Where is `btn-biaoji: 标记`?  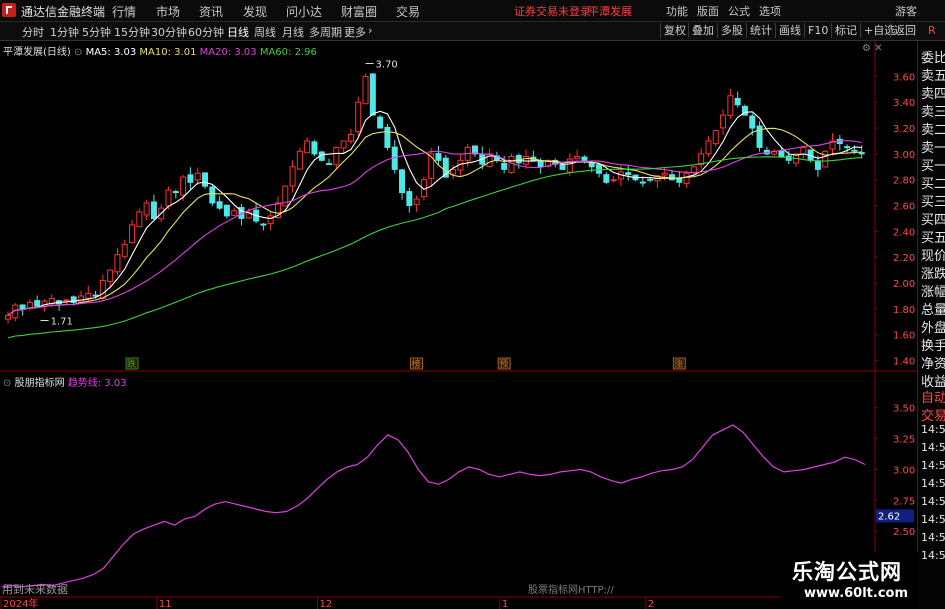 btn-biaoji: 标记 is located at coordinates (845, 30).